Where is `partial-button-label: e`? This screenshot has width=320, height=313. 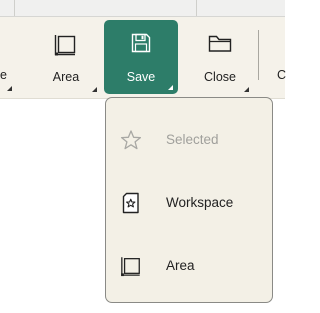
partial-button-label: e is located at coordinates (3, 75).